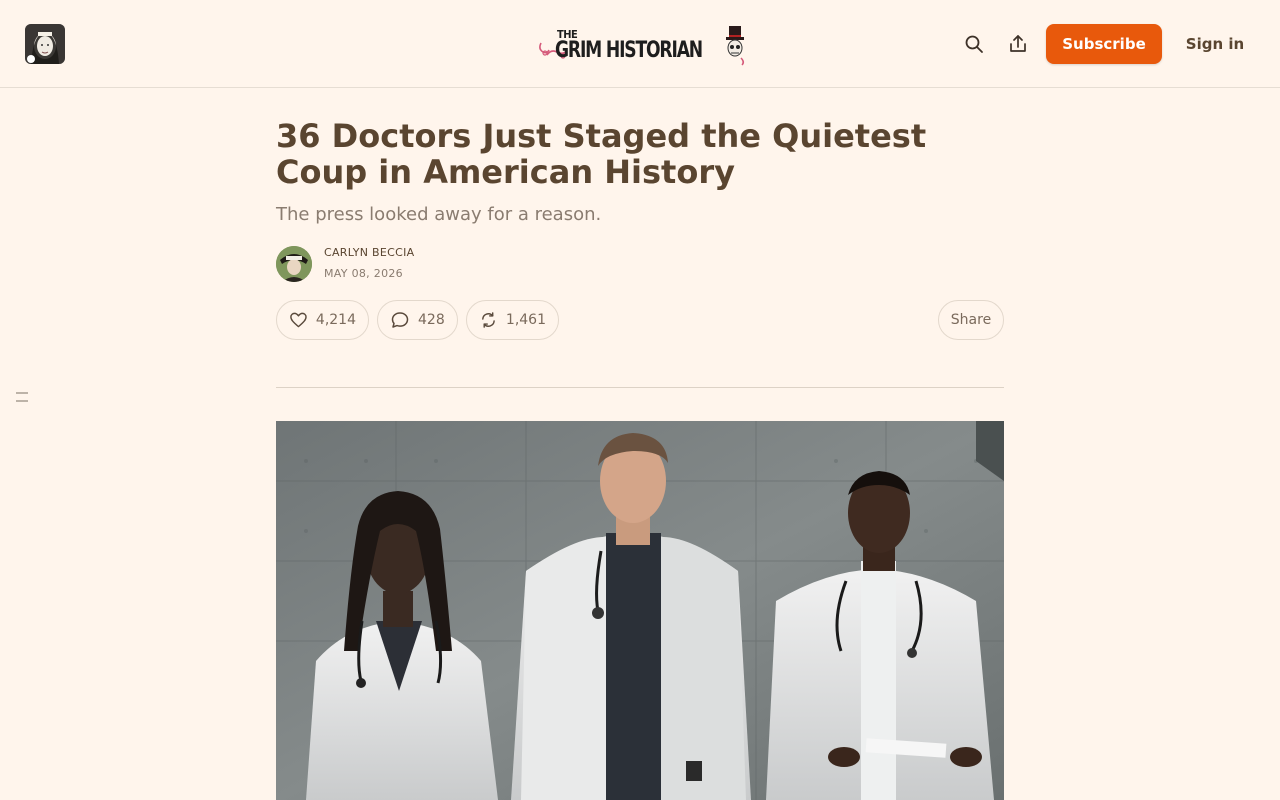 This screenshot has height=800, width=1280. I want to click on author-name: CARLYN BECCIA, so click(369, 252).